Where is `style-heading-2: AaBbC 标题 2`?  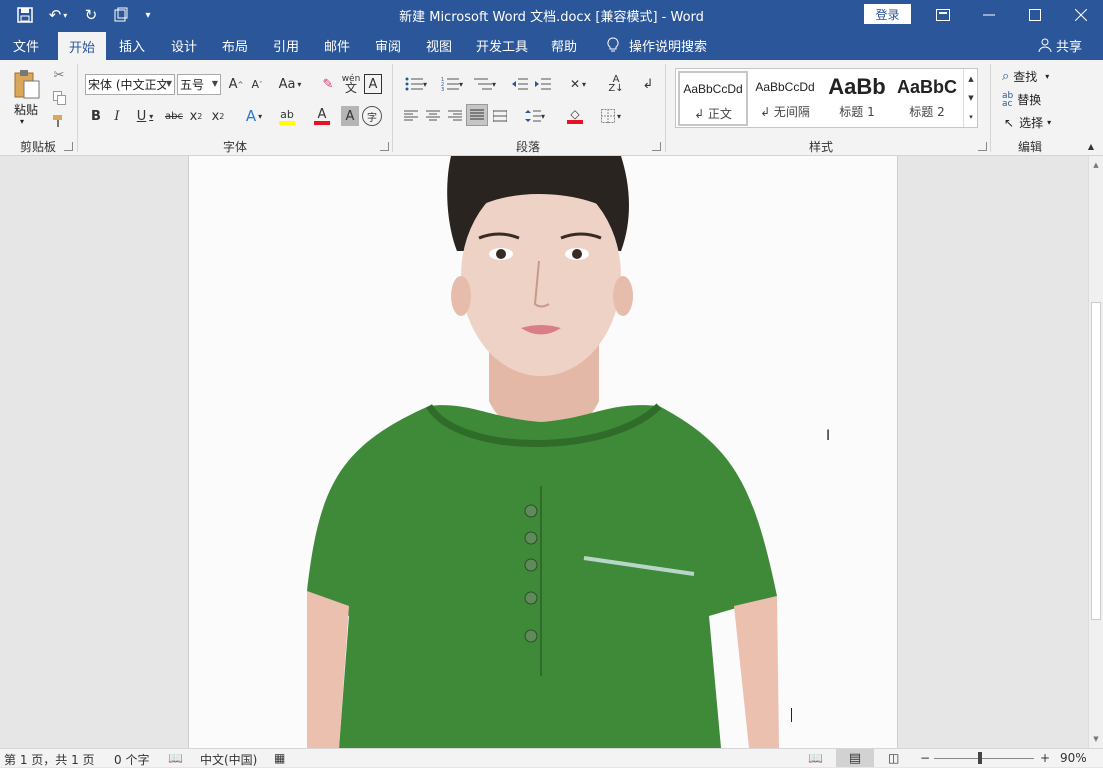
style-heading-2: AaBbC 标题 2 is located at coordinates (927, 98).